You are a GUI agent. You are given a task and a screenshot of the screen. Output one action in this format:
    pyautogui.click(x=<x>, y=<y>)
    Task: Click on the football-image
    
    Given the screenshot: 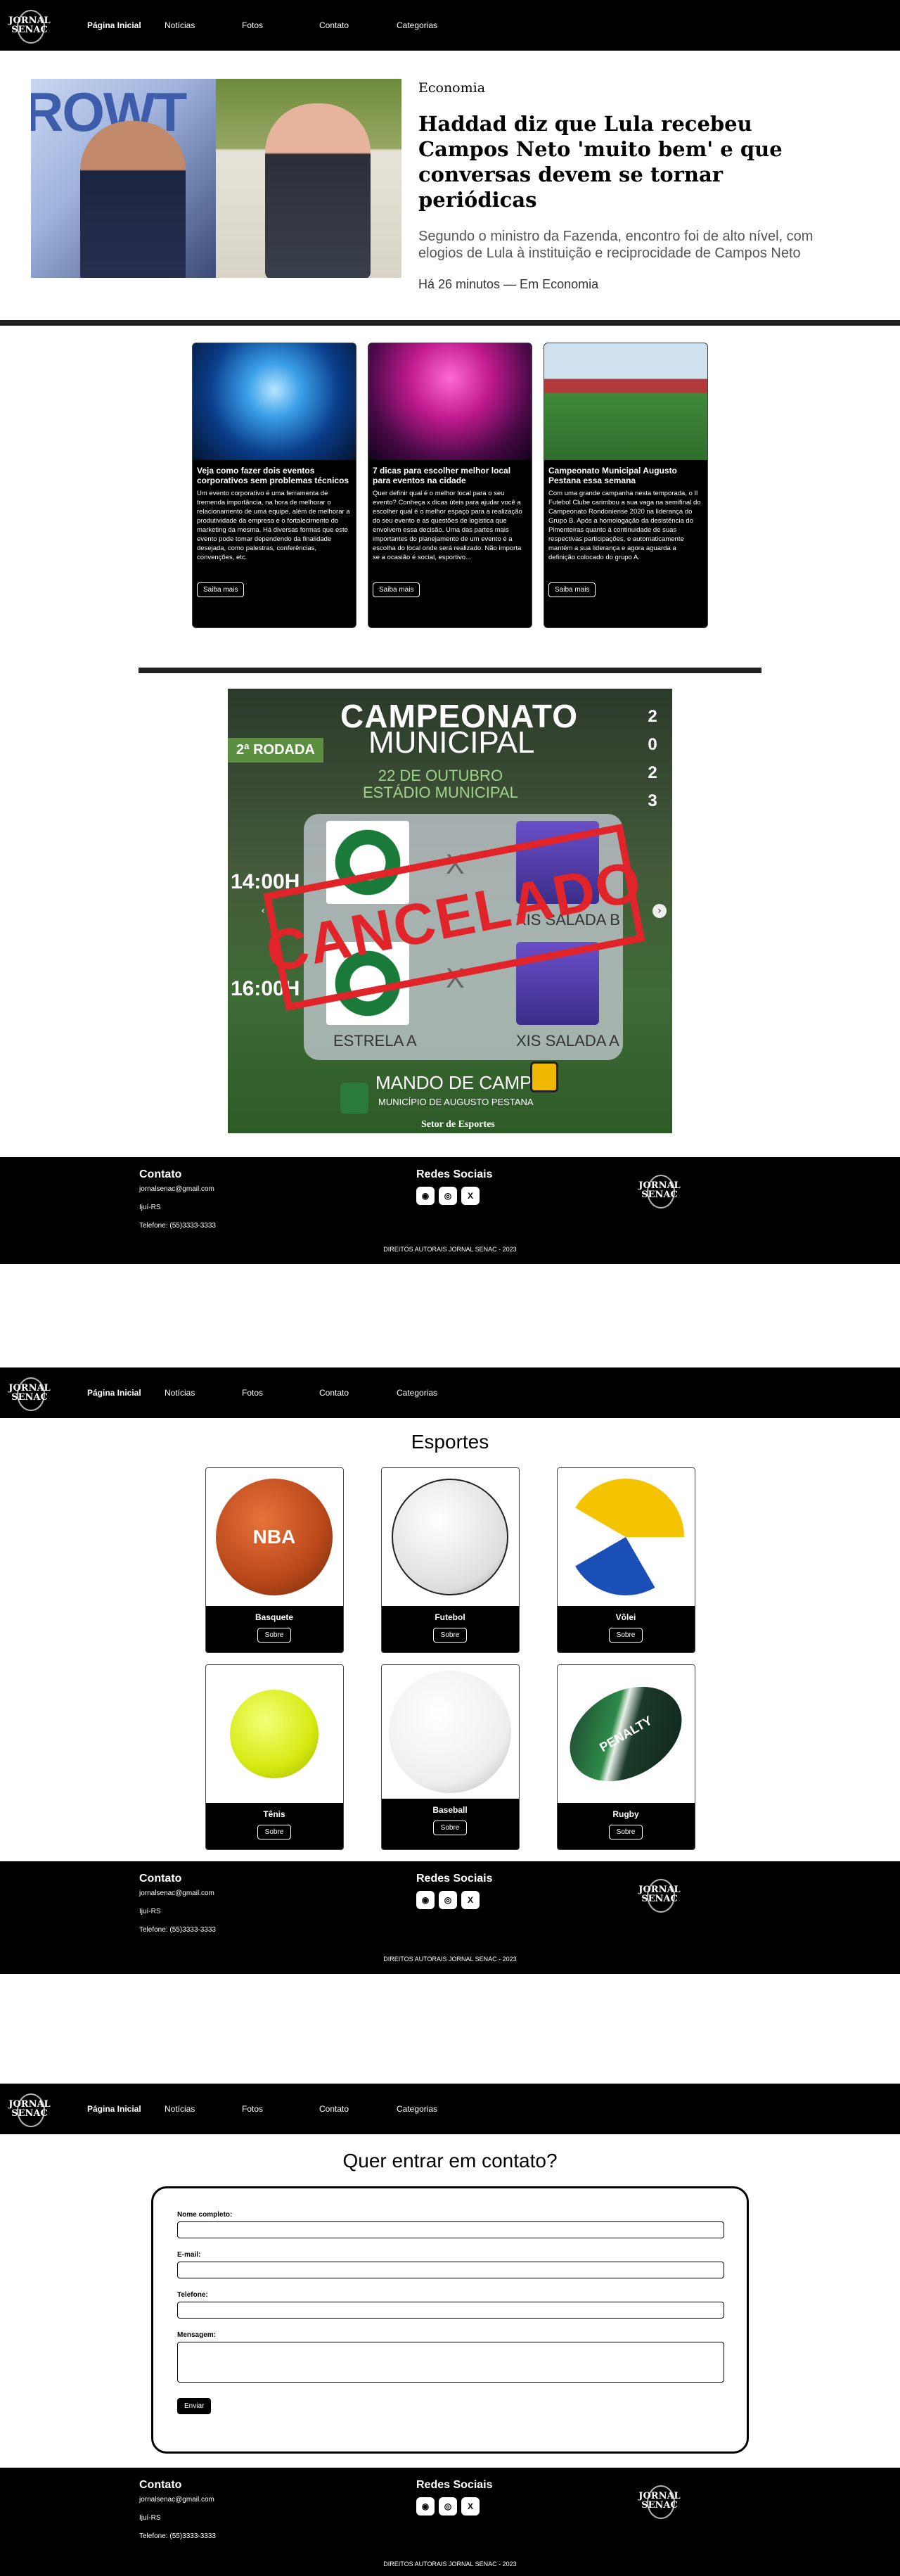 What is the action you would take?
    pyautogui.click(x=450, y=1537)
    